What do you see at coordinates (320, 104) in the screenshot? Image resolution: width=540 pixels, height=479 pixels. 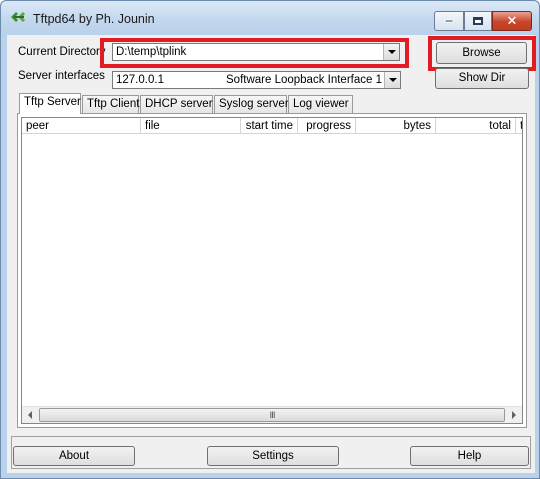 I see `tab-log-viewer: Log viewer` at bounding box center [320, 104].